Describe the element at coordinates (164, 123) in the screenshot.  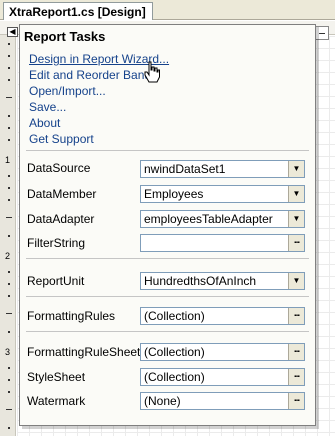
I see `about-link: About` at that location.